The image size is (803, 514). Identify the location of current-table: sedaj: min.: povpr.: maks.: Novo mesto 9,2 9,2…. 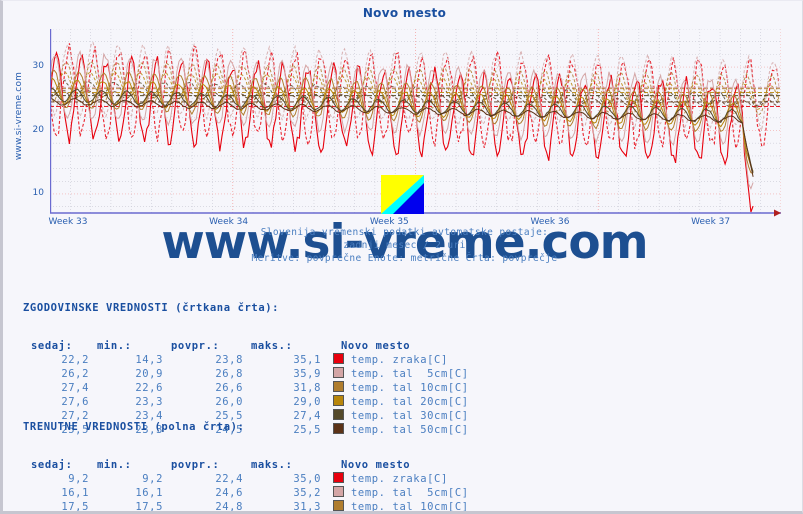
(246, 486).